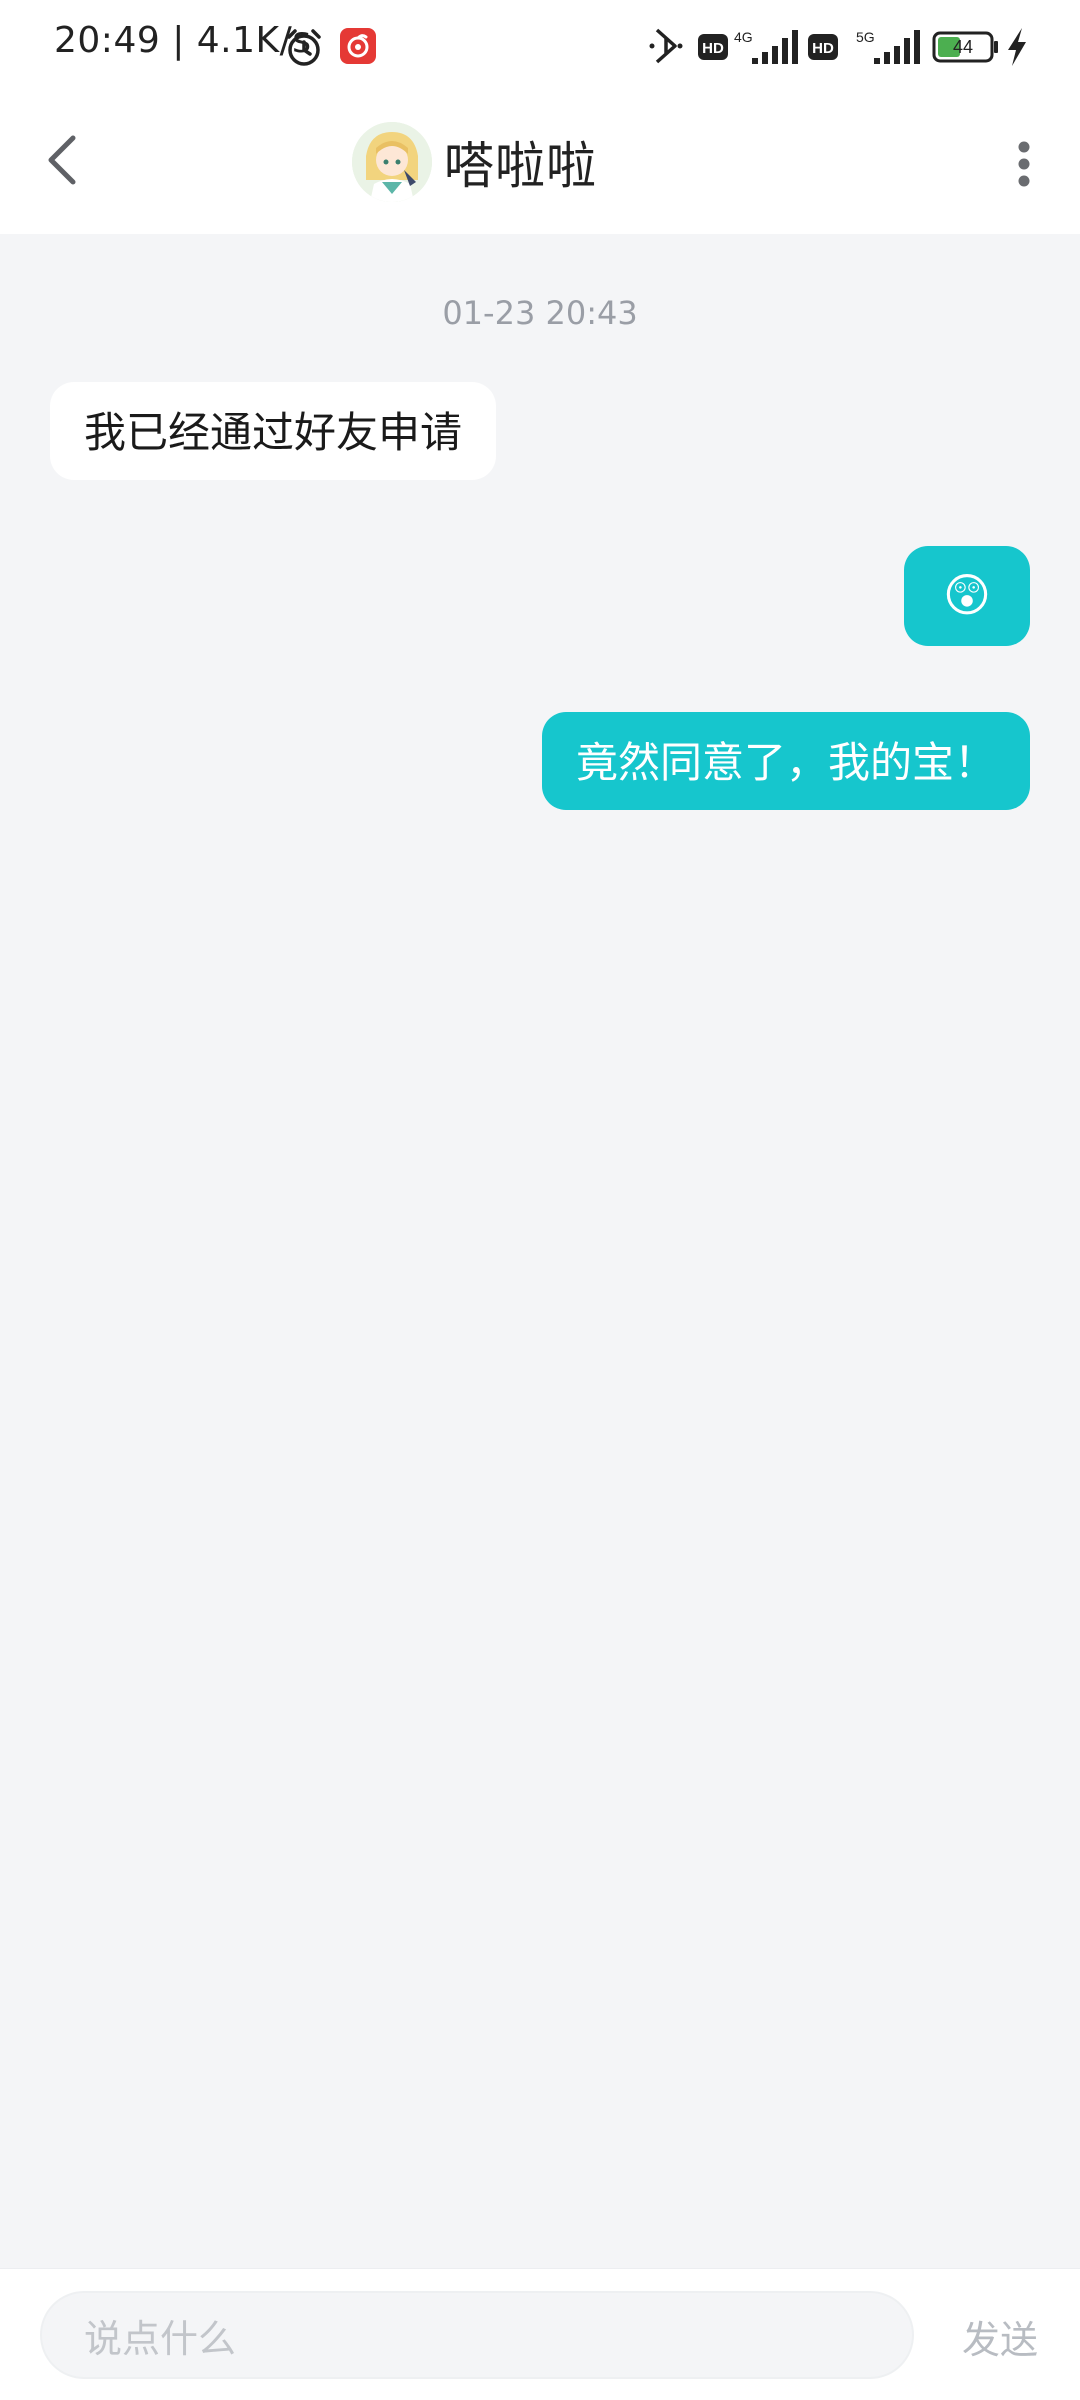 Image resolution: width=1080 pixels, height=2400 pixels. Describe the element at coordinates (520, 166) in the screenshot. I see `chat-title: 嗒啦啦` at that location.